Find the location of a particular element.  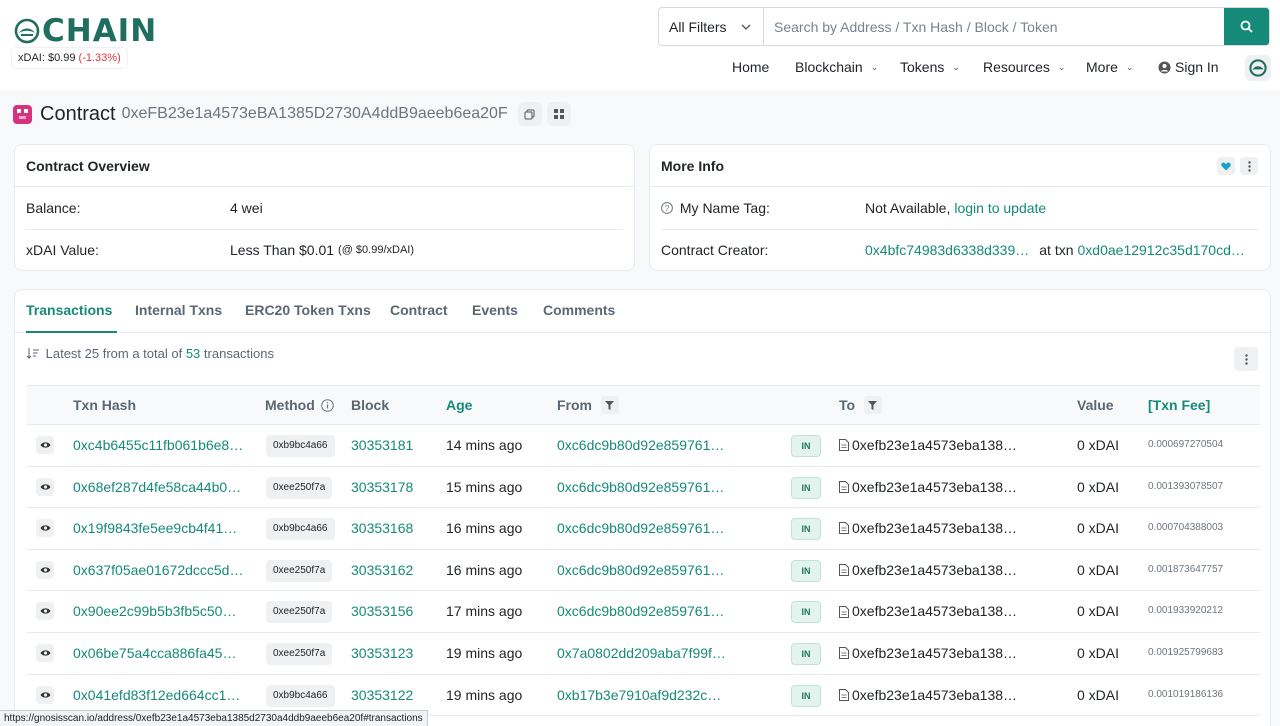

method-badge: 0xee250f7a is located at coordinates (299, 487).